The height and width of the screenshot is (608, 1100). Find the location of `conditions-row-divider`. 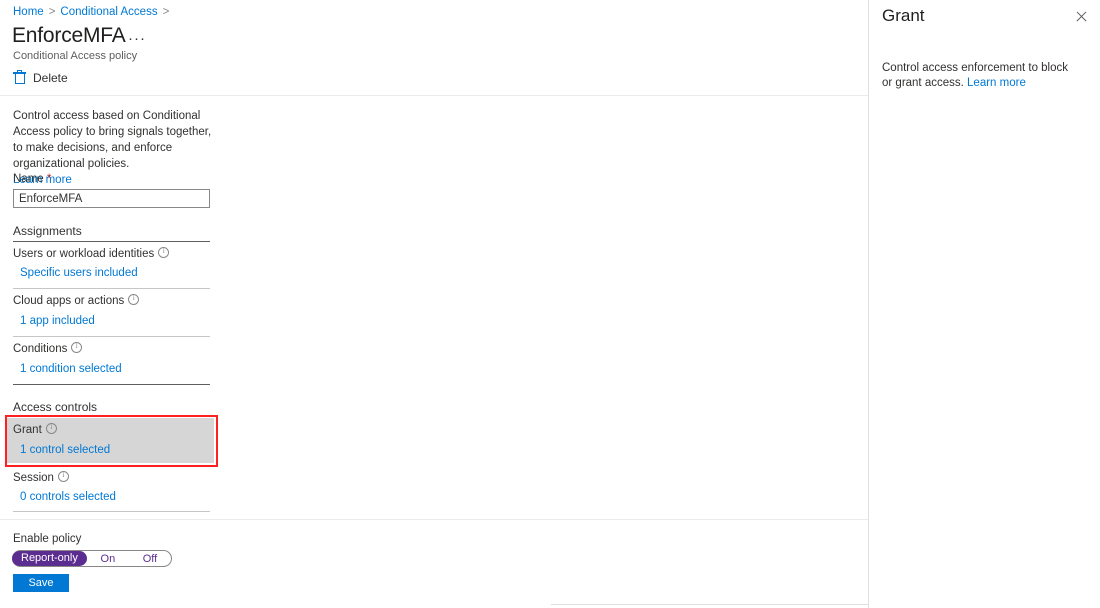

conditions-row-divider is located at coordinates (111, 384).